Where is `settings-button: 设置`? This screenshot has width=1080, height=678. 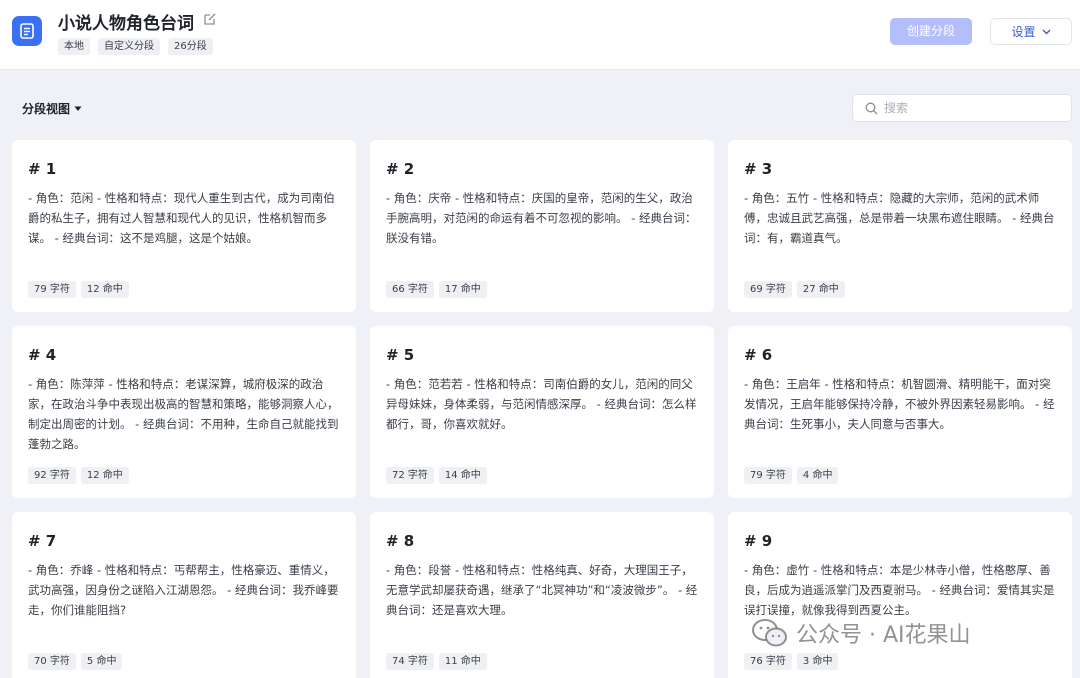 settings-button: 设置 is located at coordinates (1031, 31).